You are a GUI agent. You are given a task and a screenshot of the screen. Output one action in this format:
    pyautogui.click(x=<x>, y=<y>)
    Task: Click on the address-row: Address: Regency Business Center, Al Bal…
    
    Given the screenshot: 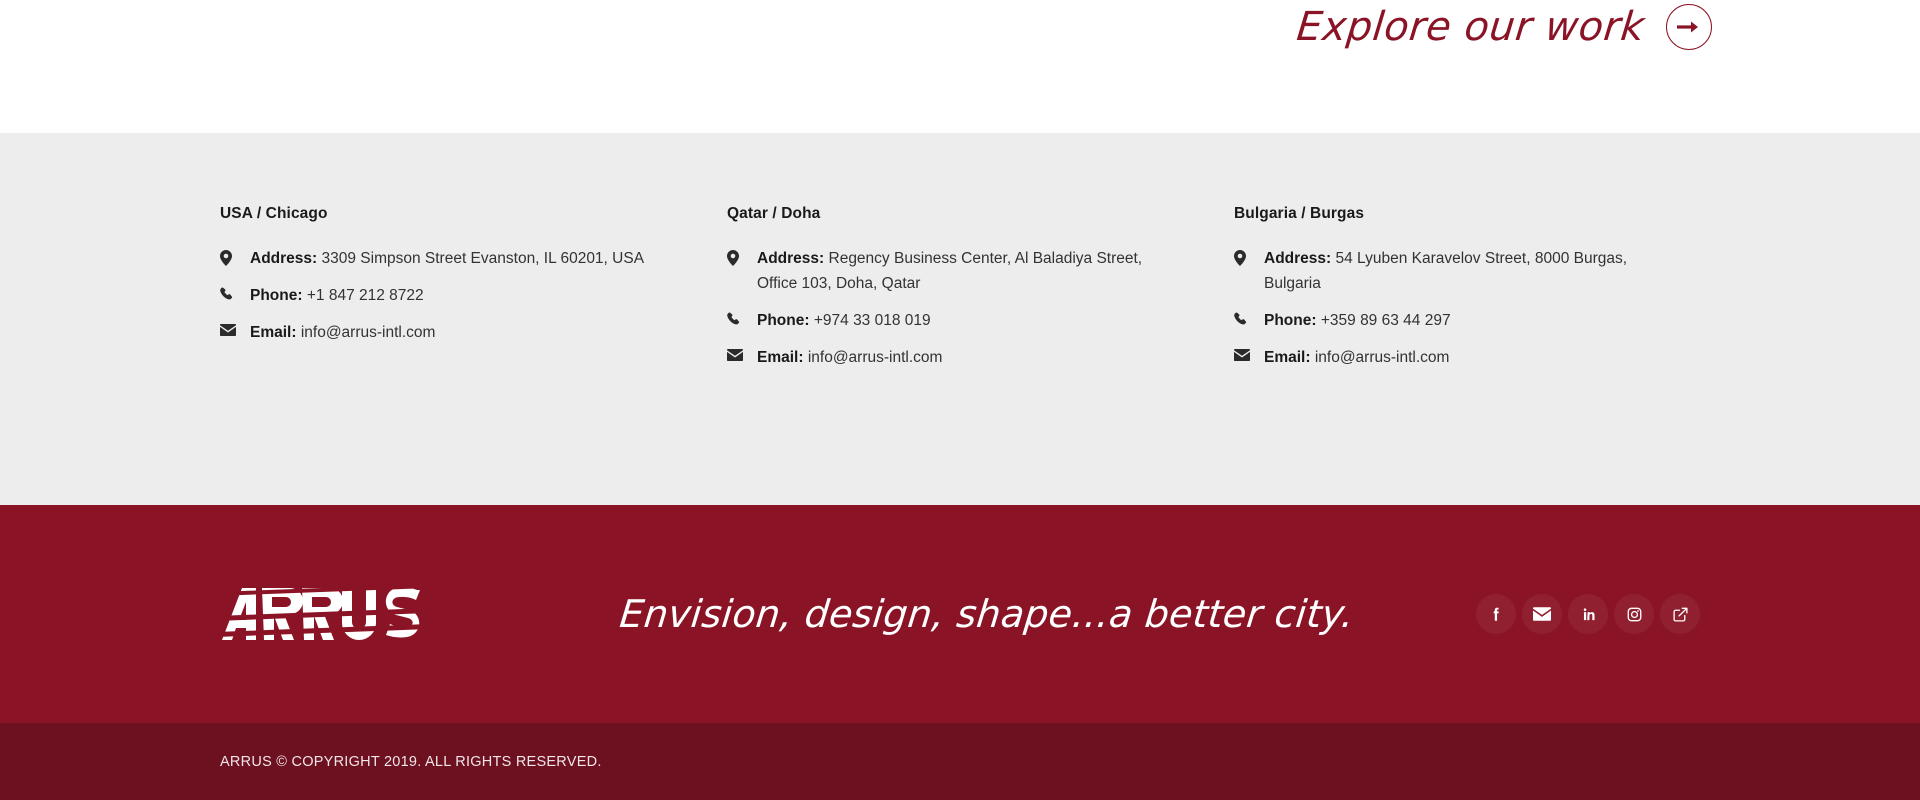 What is the action you would take?
    pyautogui.click(x=980, y=271)
    